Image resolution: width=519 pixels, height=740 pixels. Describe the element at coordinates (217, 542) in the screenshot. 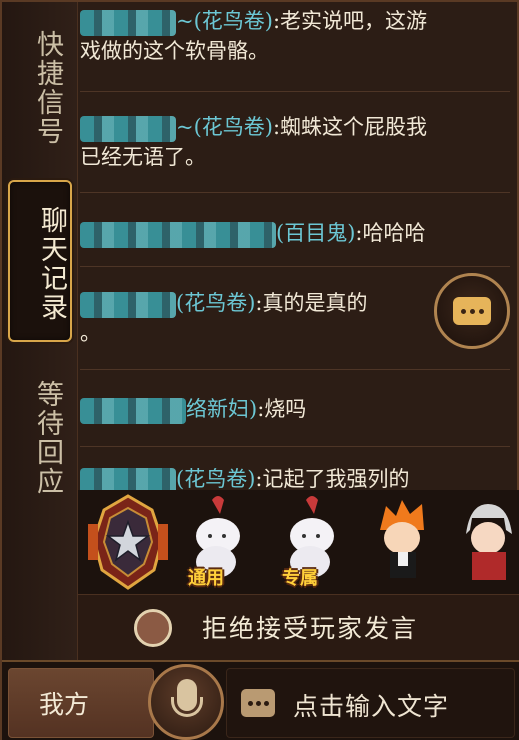

I see `common-sticker: 通用` at that location.